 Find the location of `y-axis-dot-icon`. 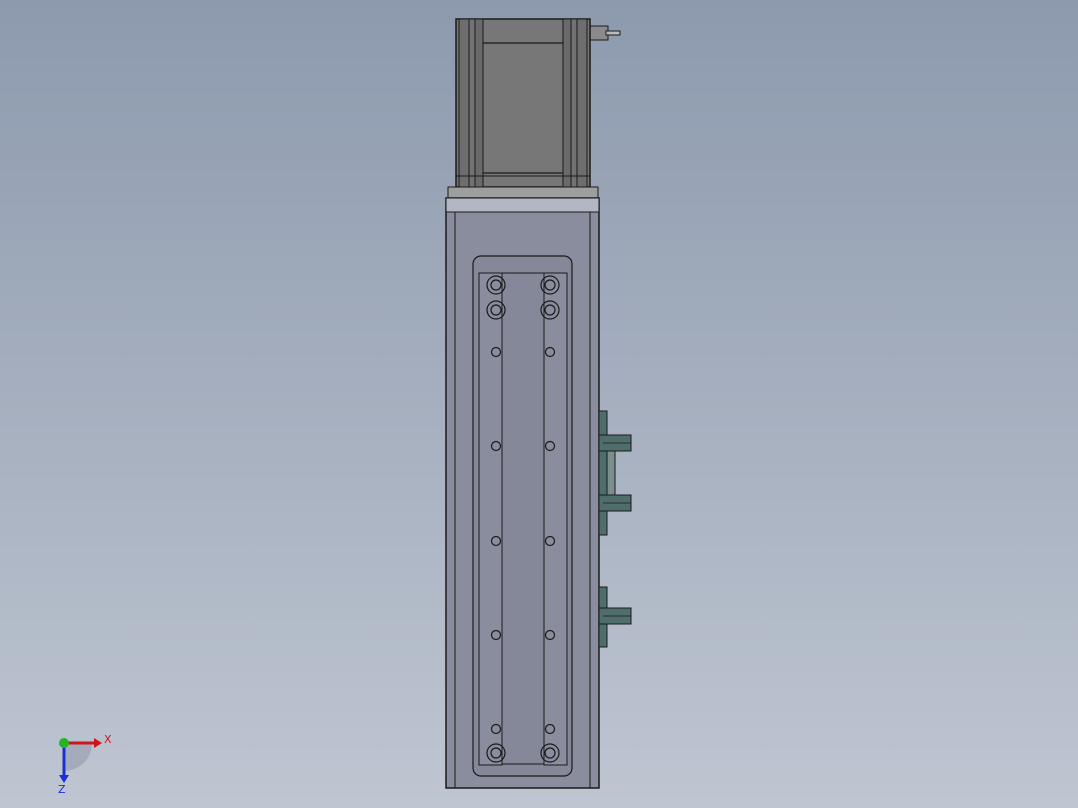

y-axis-dot-icon is located at coordinates (64, 743).